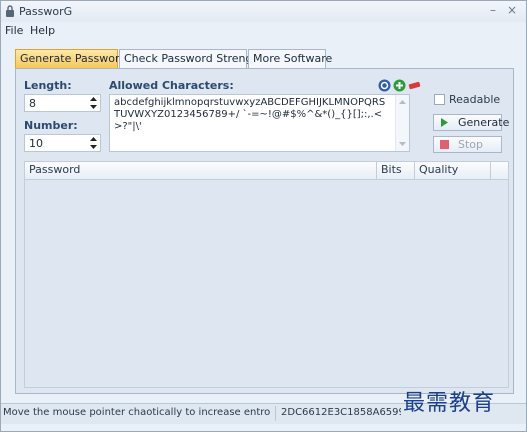 The height and width of the screenshot is (432, 527). I want to click on close-button: ×, so click(512, 11).